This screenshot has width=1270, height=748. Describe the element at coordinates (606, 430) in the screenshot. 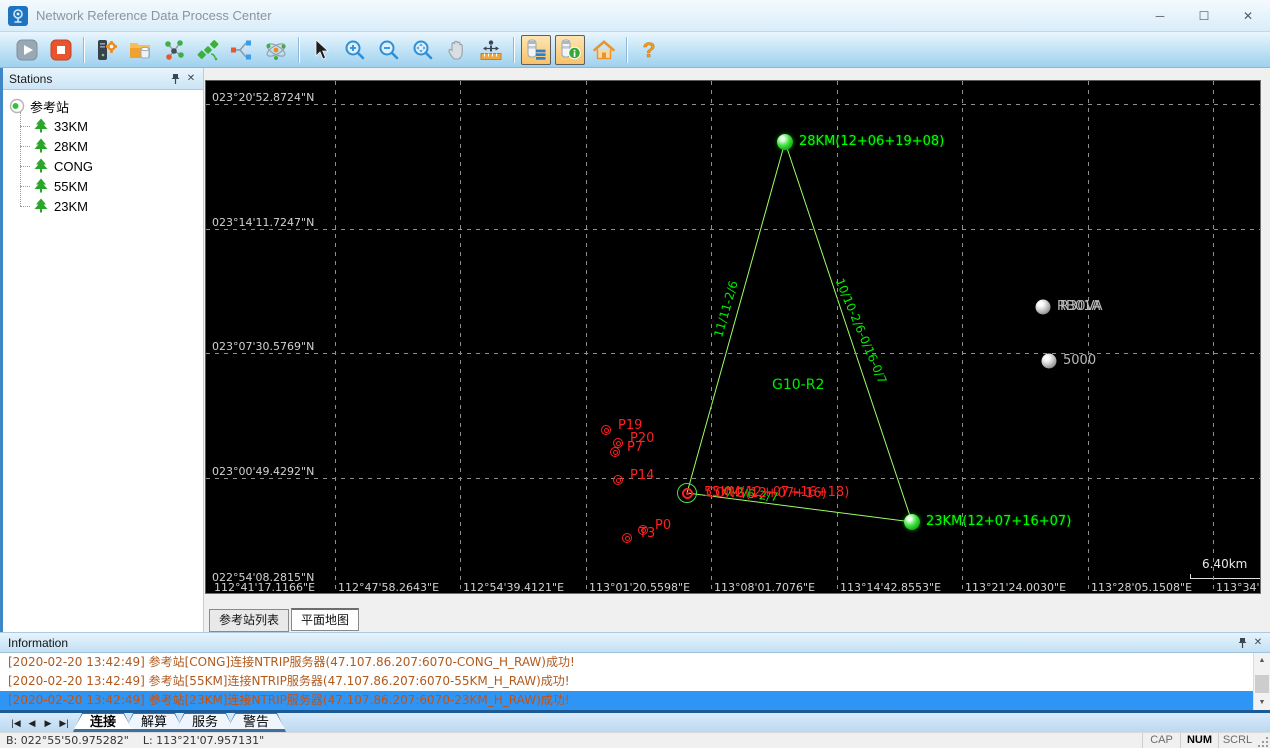

I see `map-point-P19` at that location.